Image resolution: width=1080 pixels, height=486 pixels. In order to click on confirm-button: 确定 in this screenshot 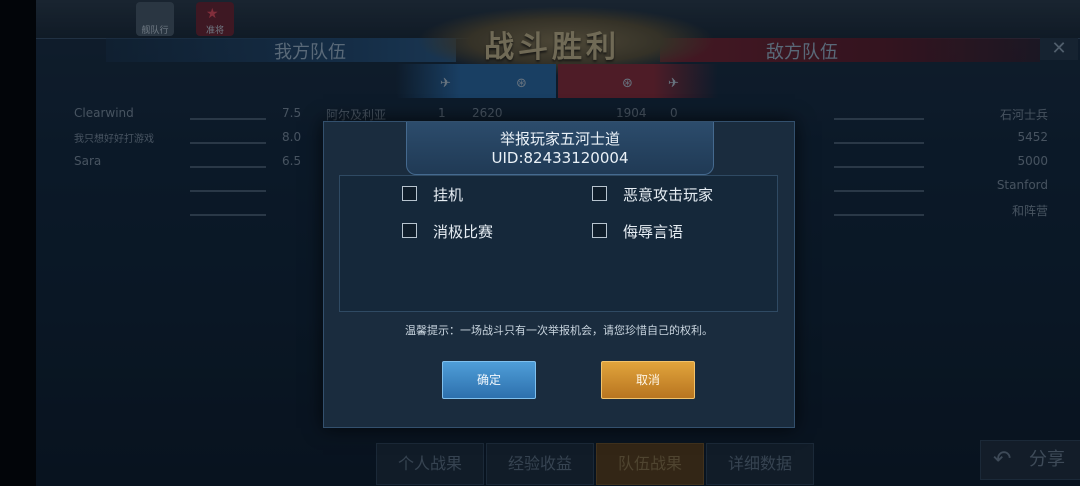, I will do `click(489, 380)`.